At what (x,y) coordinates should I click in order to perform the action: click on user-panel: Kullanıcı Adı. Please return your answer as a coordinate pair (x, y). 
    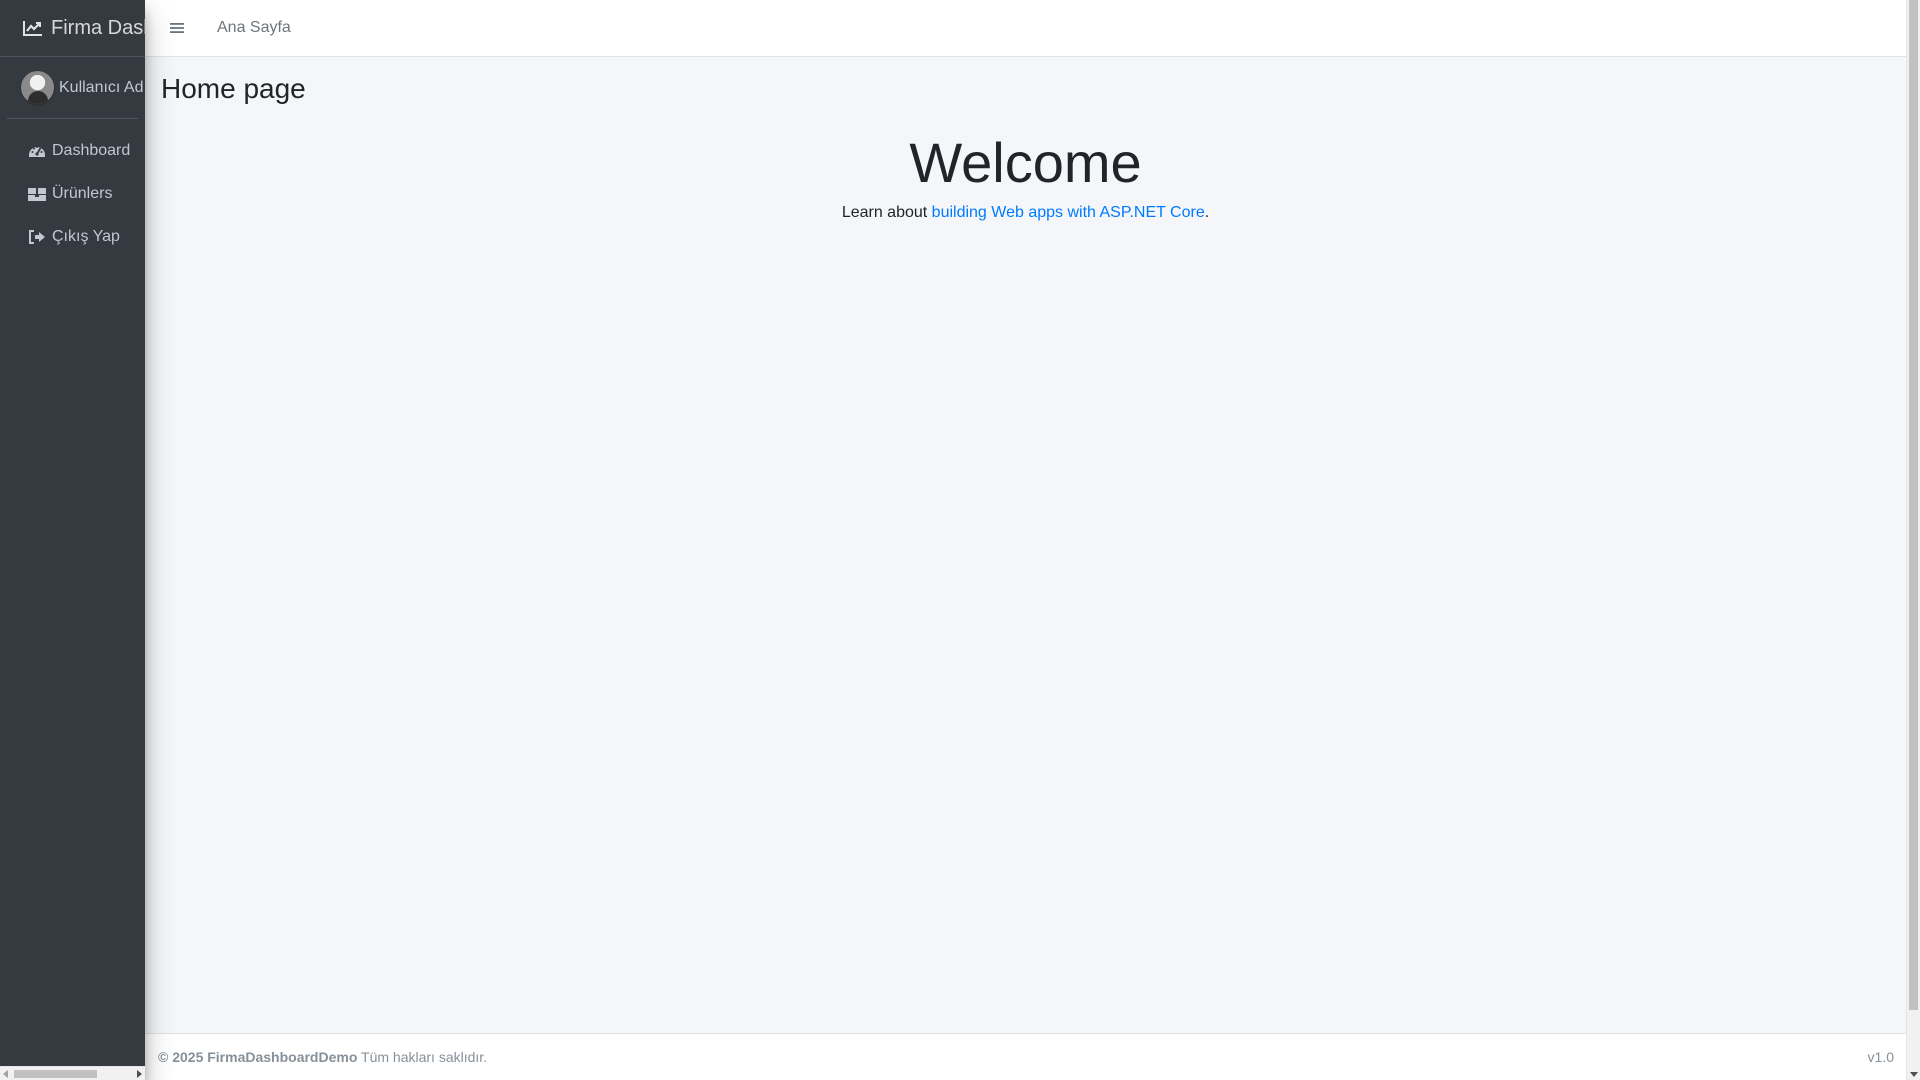
    Looking at the image, I should click on (76, 95).